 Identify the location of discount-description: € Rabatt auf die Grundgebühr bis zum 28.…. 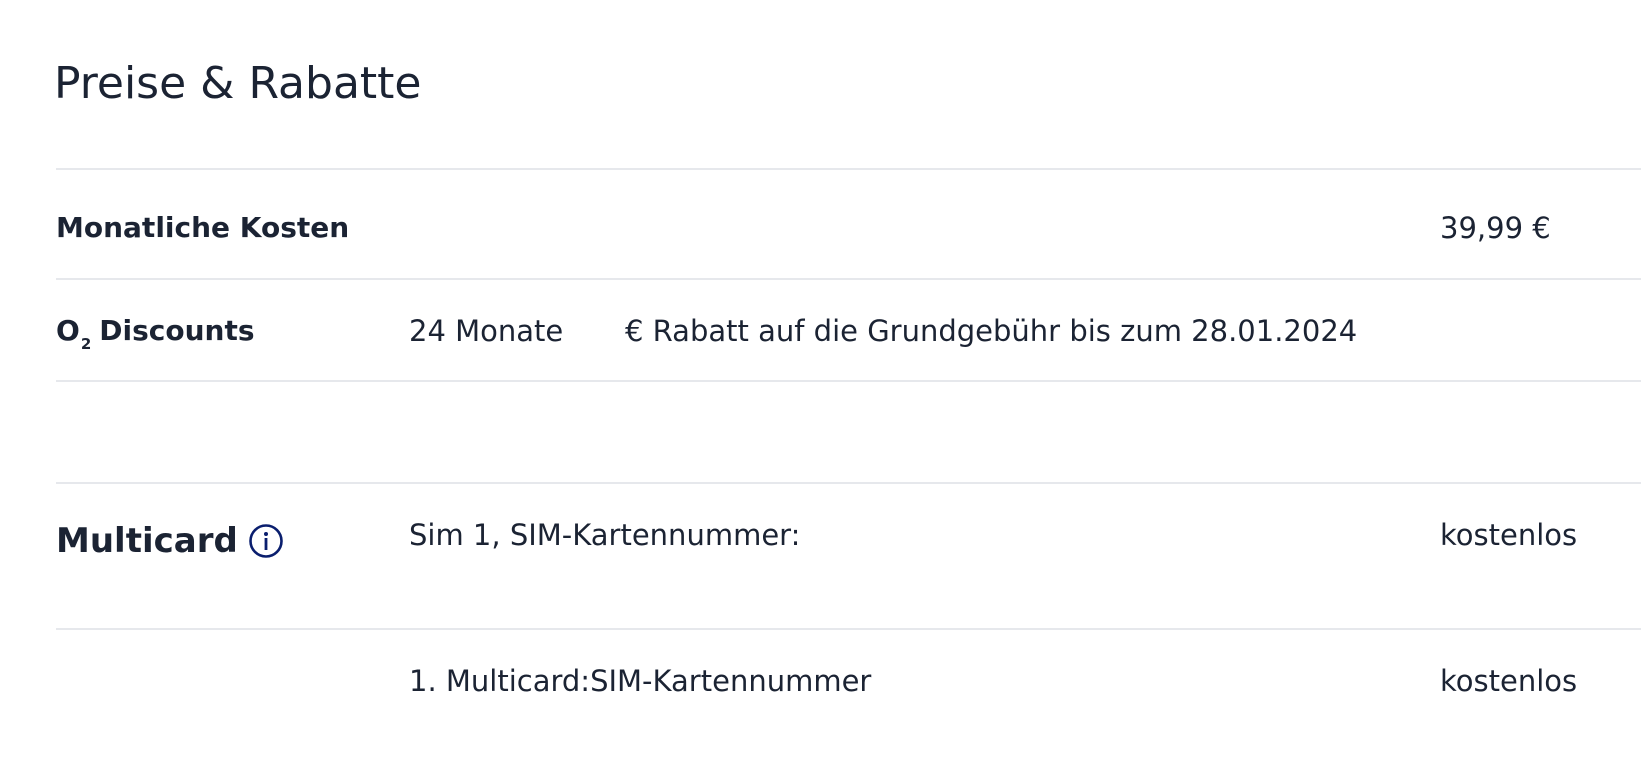
(991, 331).